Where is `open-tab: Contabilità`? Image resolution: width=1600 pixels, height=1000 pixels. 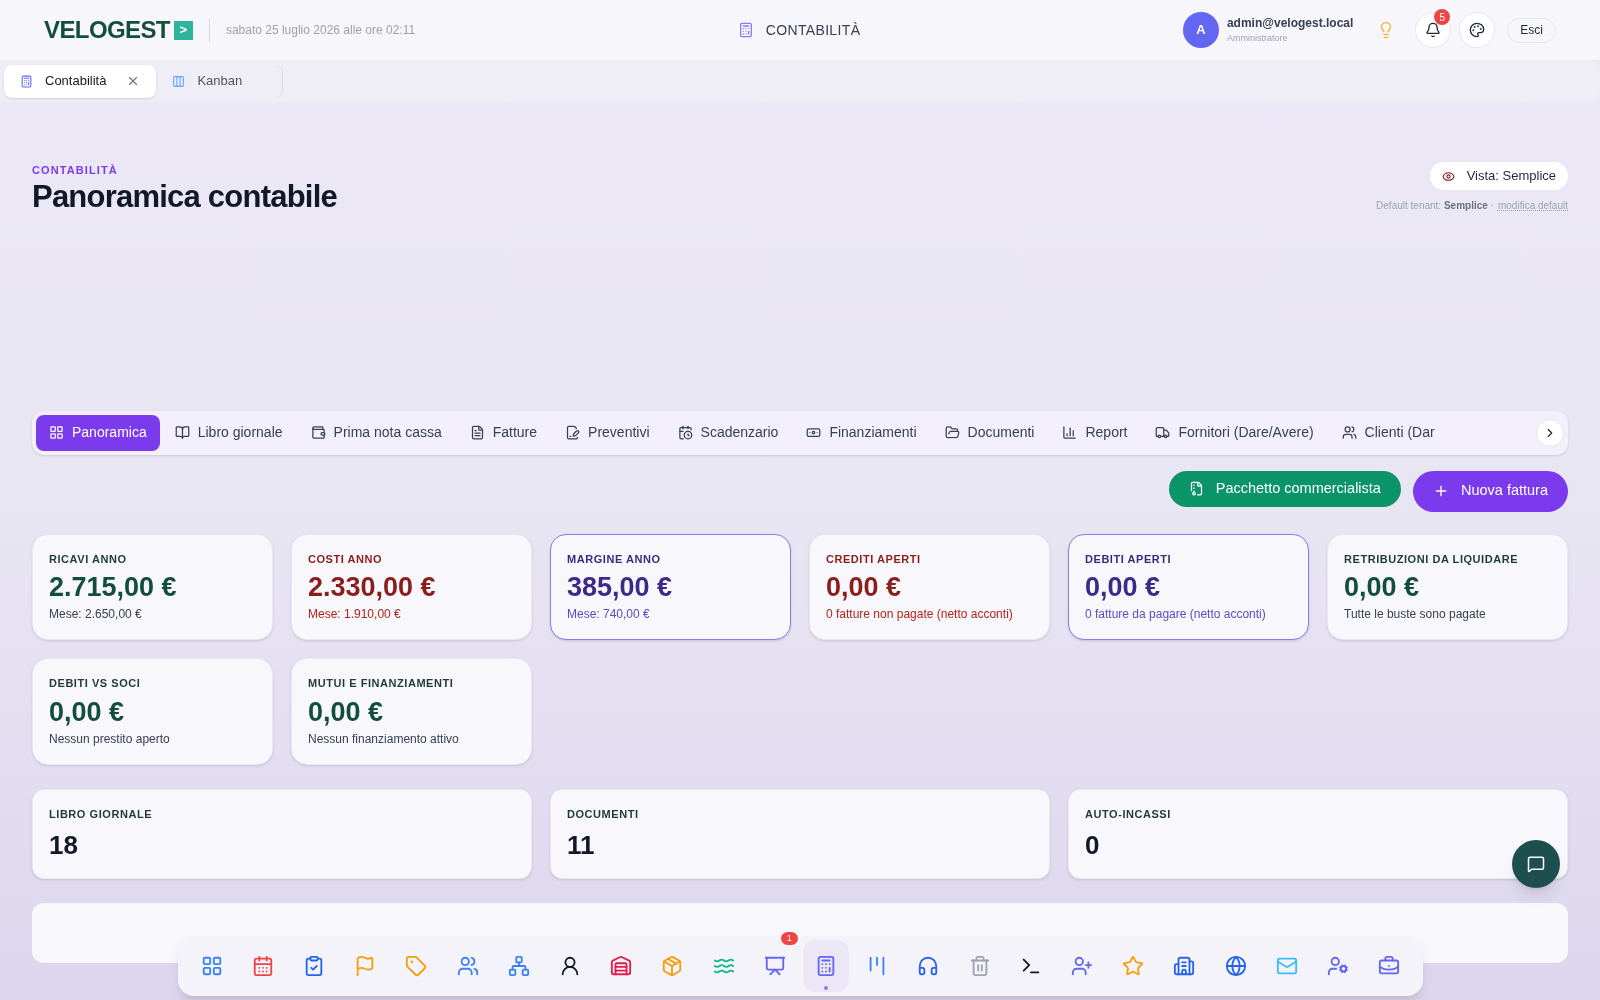
open-tab: Contabilità is located at coordinates (80, 81).